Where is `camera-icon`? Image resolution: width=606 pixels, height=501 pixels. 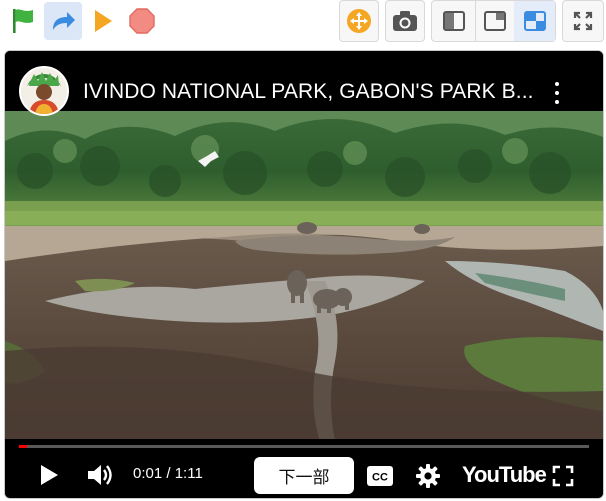 camera-icon is located at coordinates (405, 21).